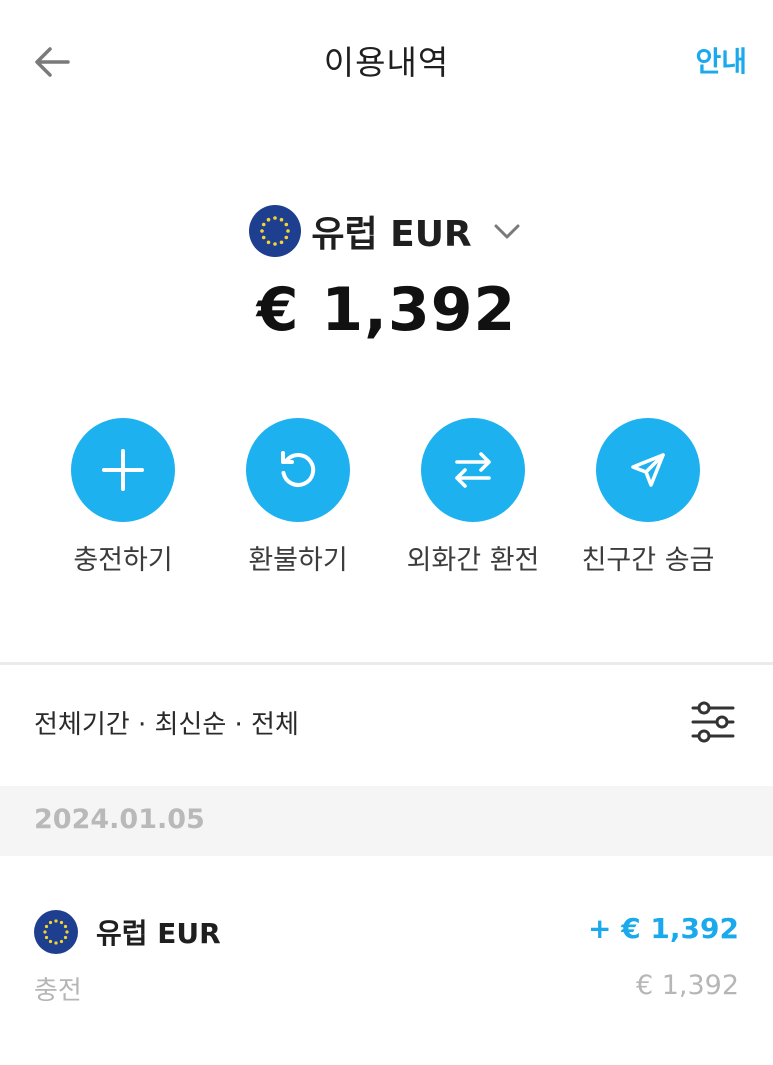 Image resolution: width=773 pixels, height=1065 pixels. I want to click on charge-button-circle, so click(123, 470).